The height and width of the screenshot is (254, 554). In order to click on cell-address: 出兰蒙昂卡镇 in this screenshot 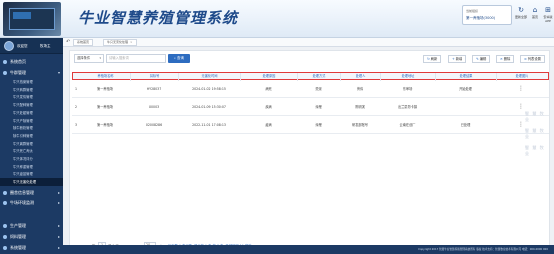, I will do `click(407, 107)`.